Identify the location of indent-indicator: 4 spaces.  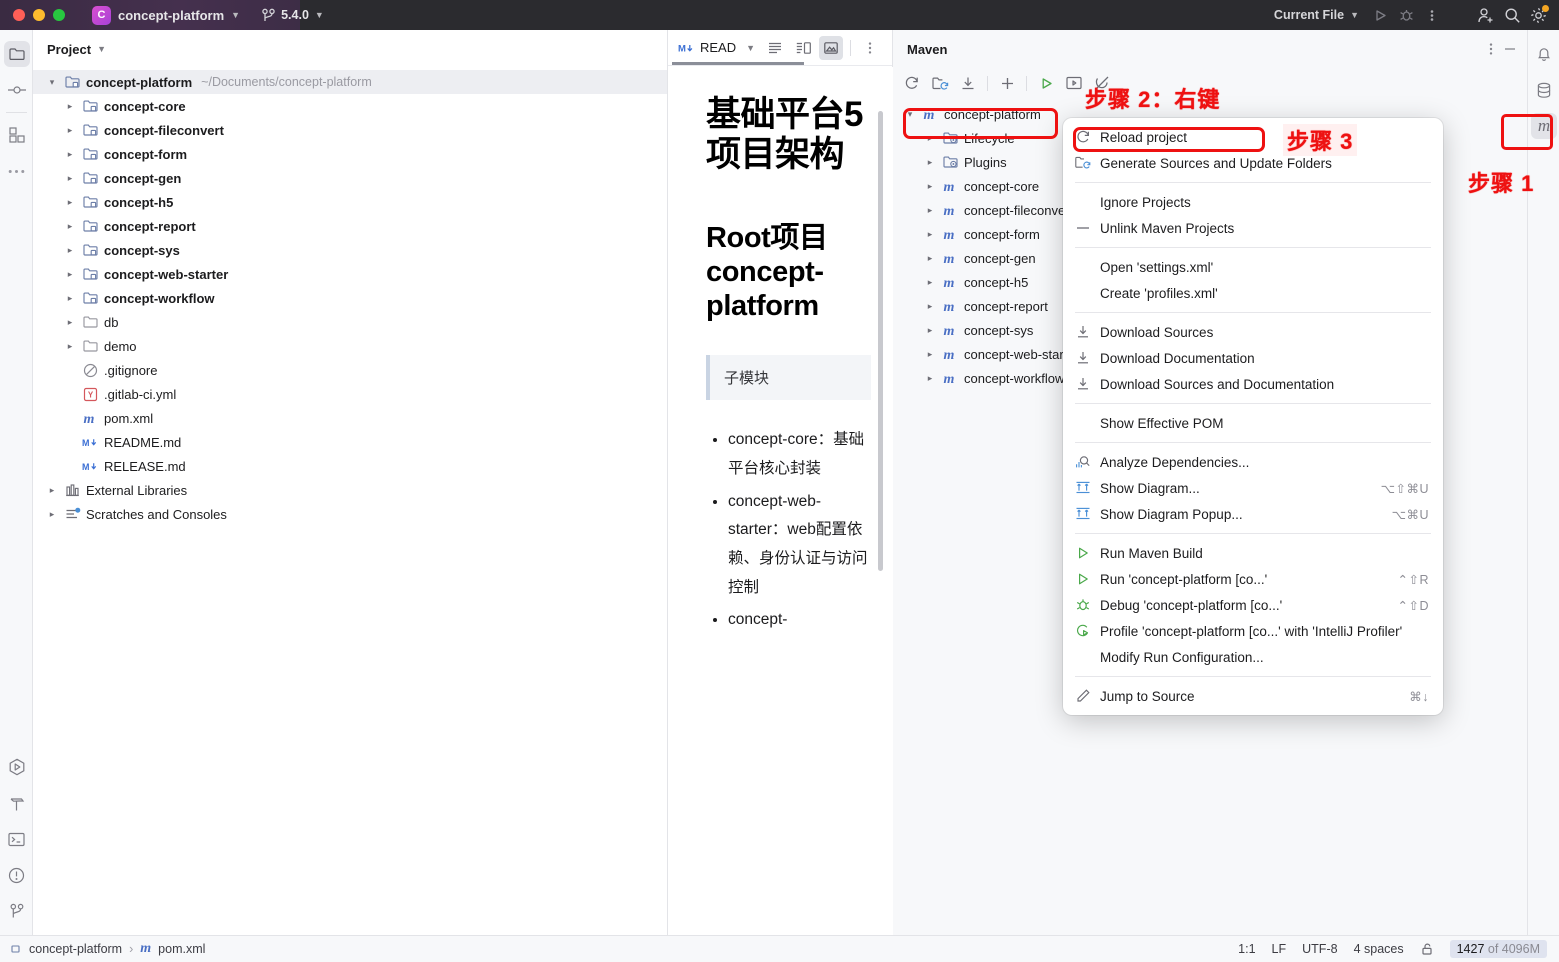
(1379, 949).